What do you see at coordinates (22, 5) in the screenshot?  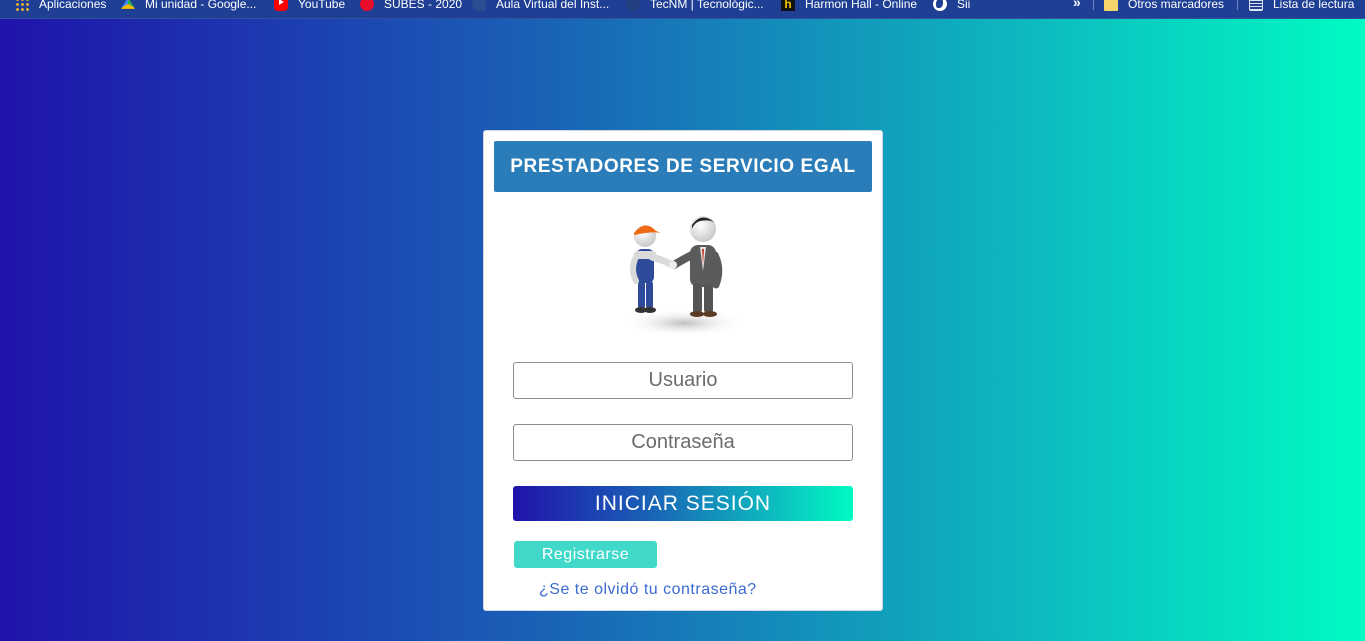 I see `apps-grid-icon` at bounding box center [22, 5].